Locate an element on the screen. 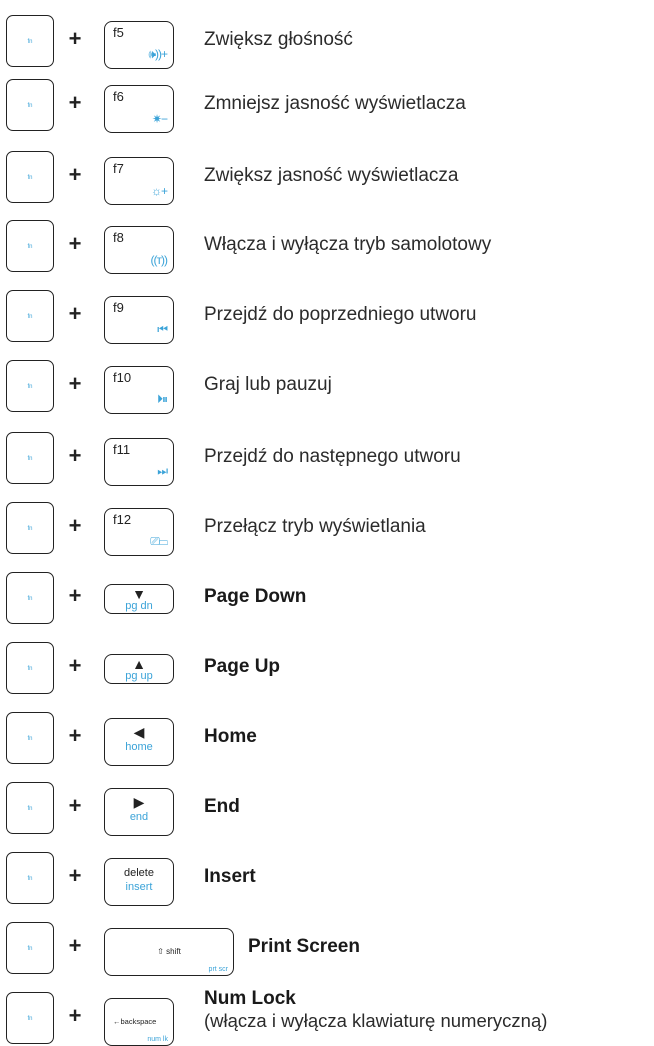 Image resolution: width=654 pixels, height=1046 pixels. key-label: ←backspace is located at coordinates (135, 1021).